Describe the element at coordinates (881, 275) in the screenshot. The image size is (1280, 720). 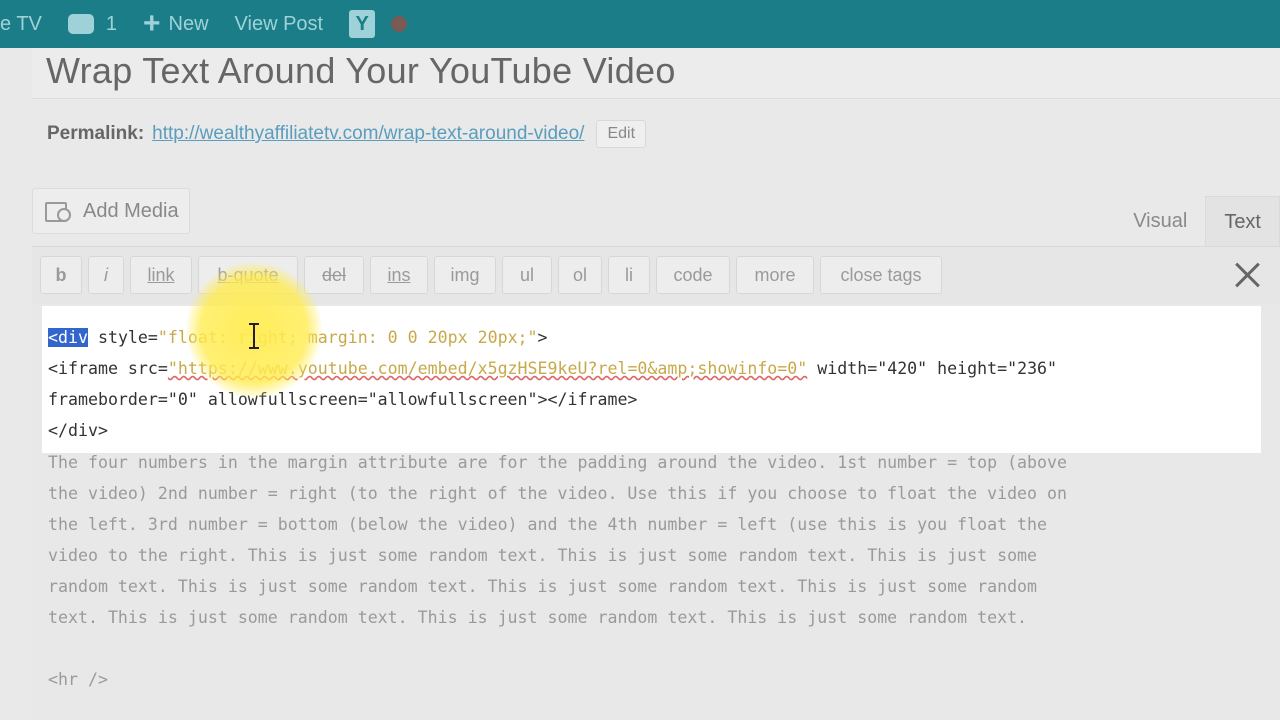
I see `qt-close-tags-button: close tags` at that location.